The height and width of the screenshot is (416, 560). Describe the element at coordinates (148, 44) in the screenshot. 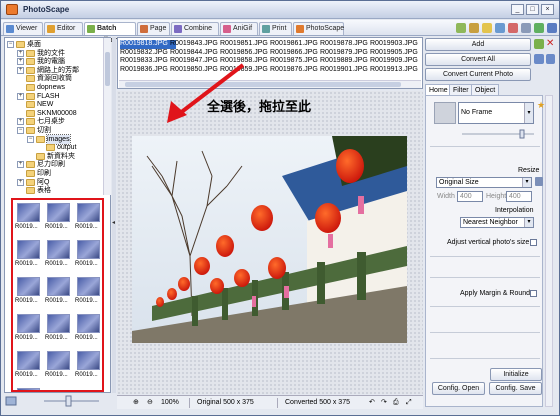

I see `file-item: R0019818.JPG` at that location.